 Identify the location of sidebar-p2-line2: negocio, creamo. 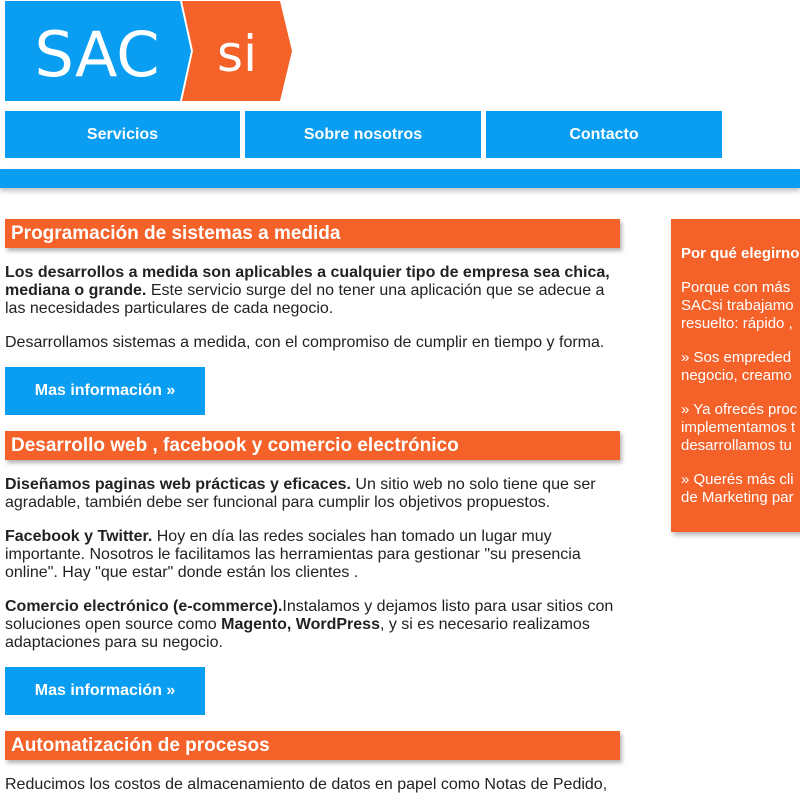
(736, 375).